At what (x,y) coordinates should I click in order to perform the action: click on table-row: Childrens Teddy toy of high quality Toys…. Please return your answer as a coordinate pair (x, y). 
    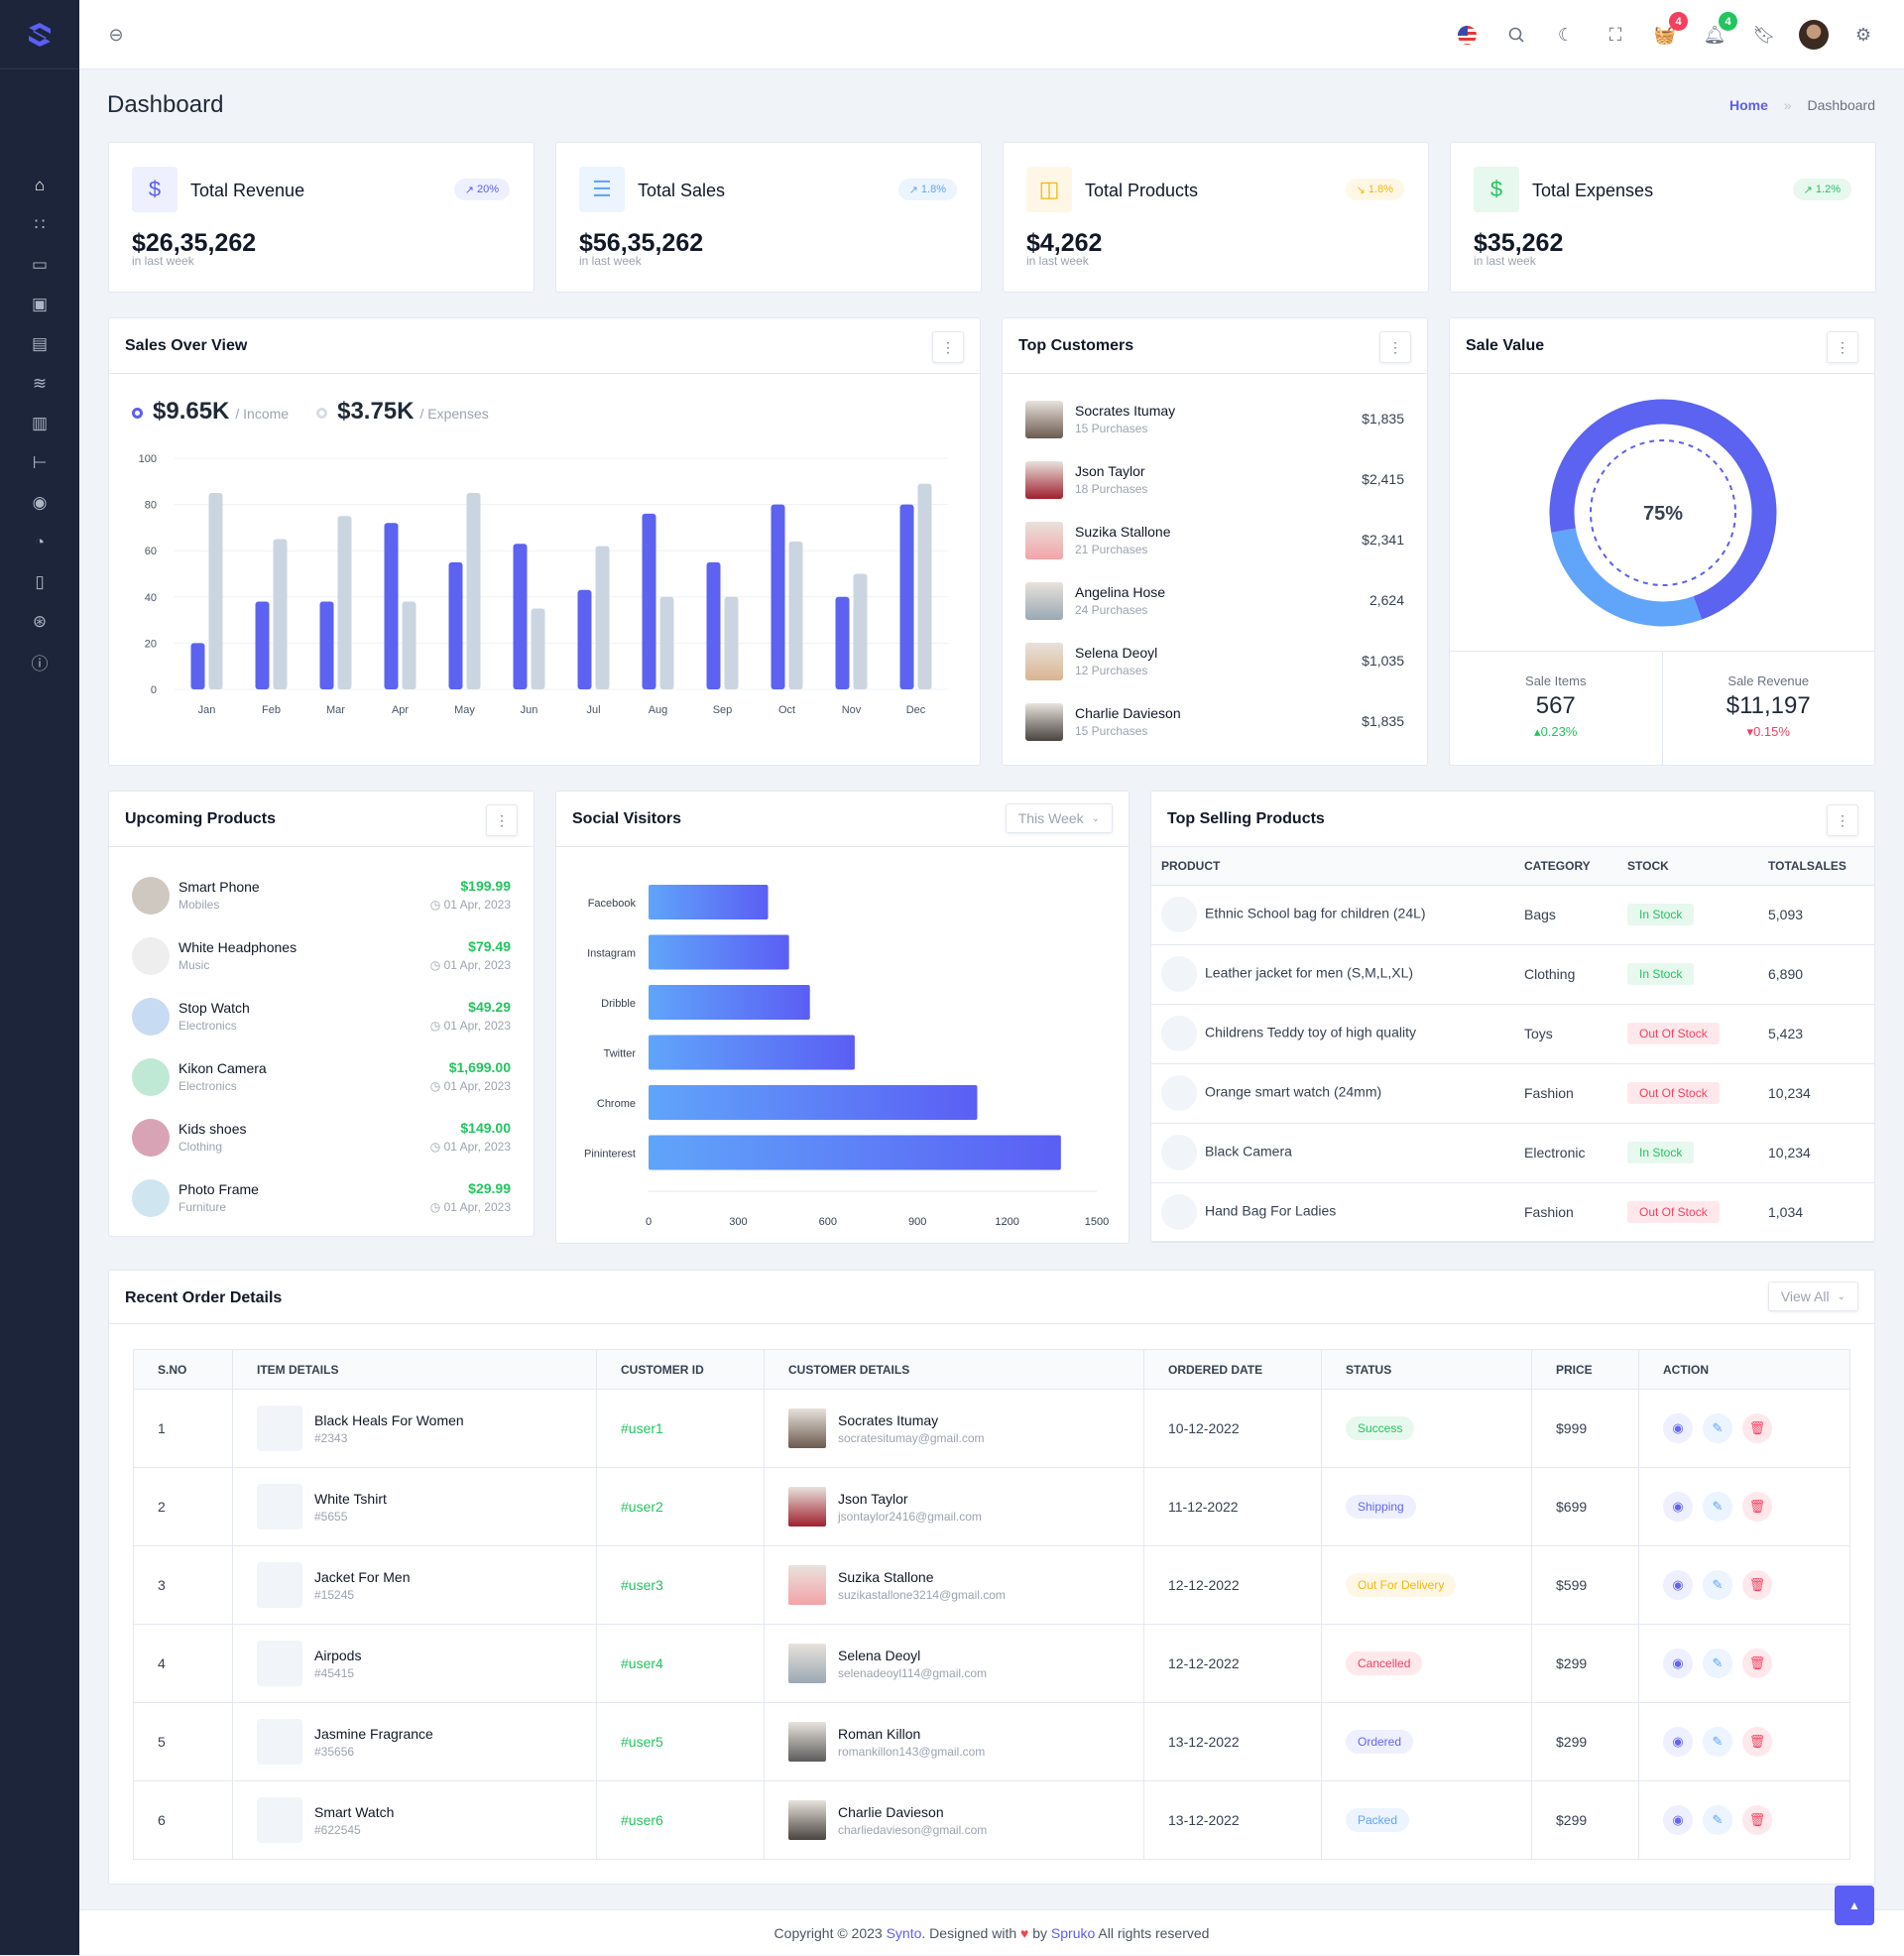
    Looking at the image, I should click on (1512, 1034).